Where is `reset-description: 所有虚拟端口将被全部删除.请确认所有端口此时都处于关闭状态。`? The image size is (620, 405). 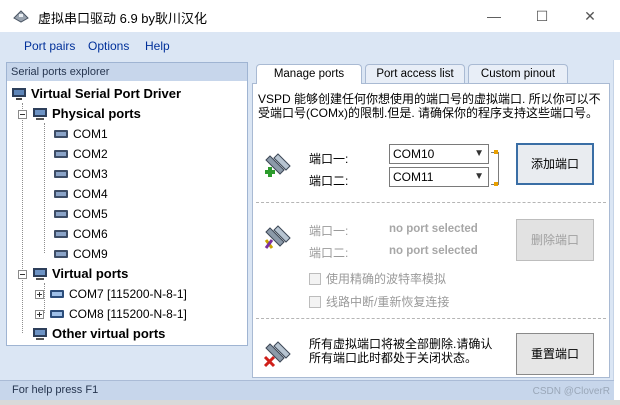 reset-description: 所有虚拟端口将被全部删除.请确认所有端口此时都处于关闭状态。 is located at coordinates (401, 351).